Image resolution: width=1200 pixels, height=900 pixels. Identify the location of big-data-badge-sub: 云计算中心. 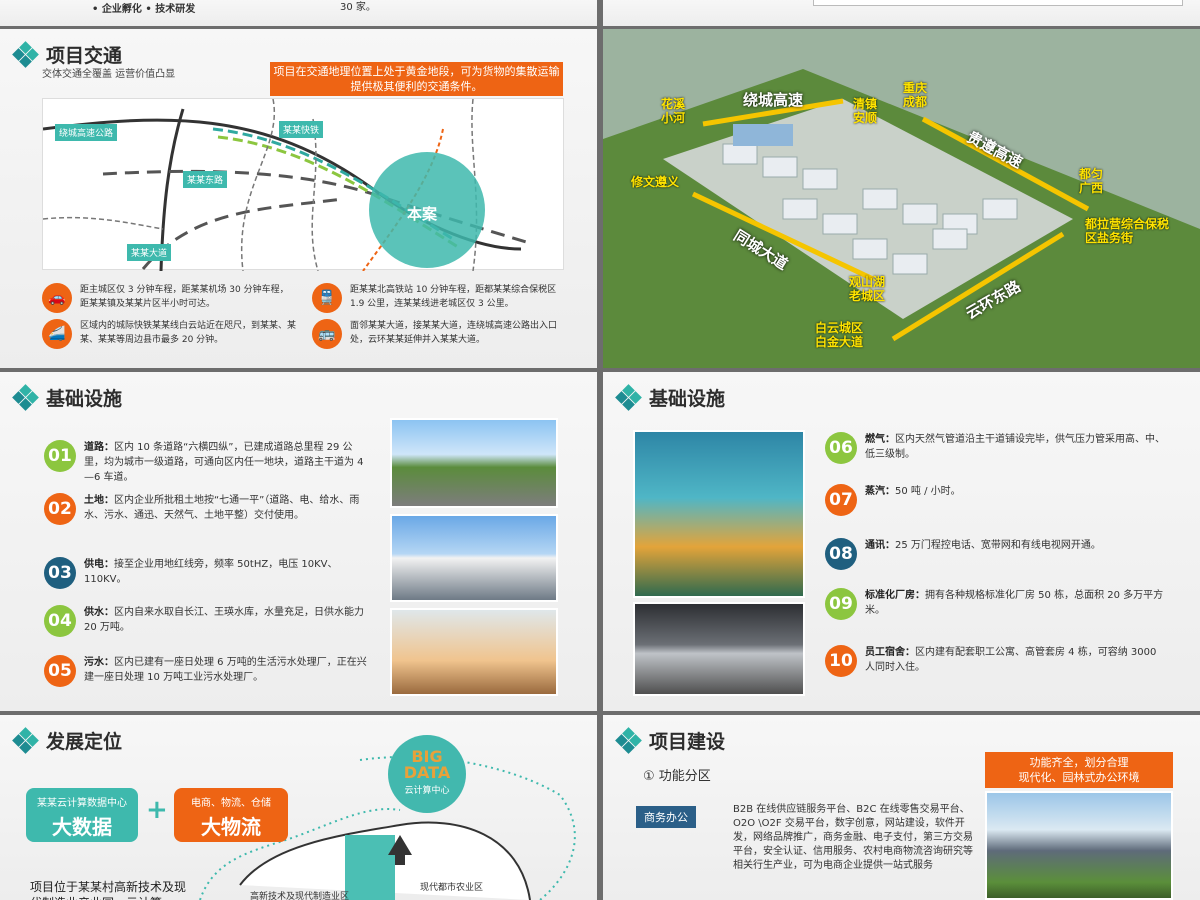
(427, 791).